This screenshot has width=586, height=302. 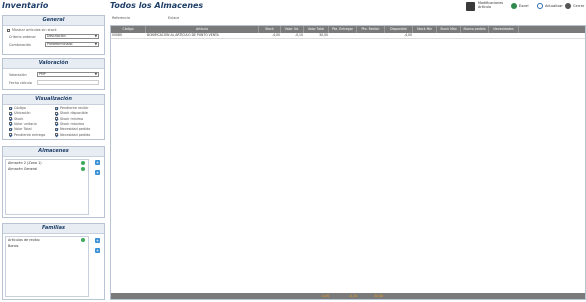 What do you see at coordinates (69, 119) in the screenshot?
I see `display-option: Stock mínimo` at bounding box center [69, 119].